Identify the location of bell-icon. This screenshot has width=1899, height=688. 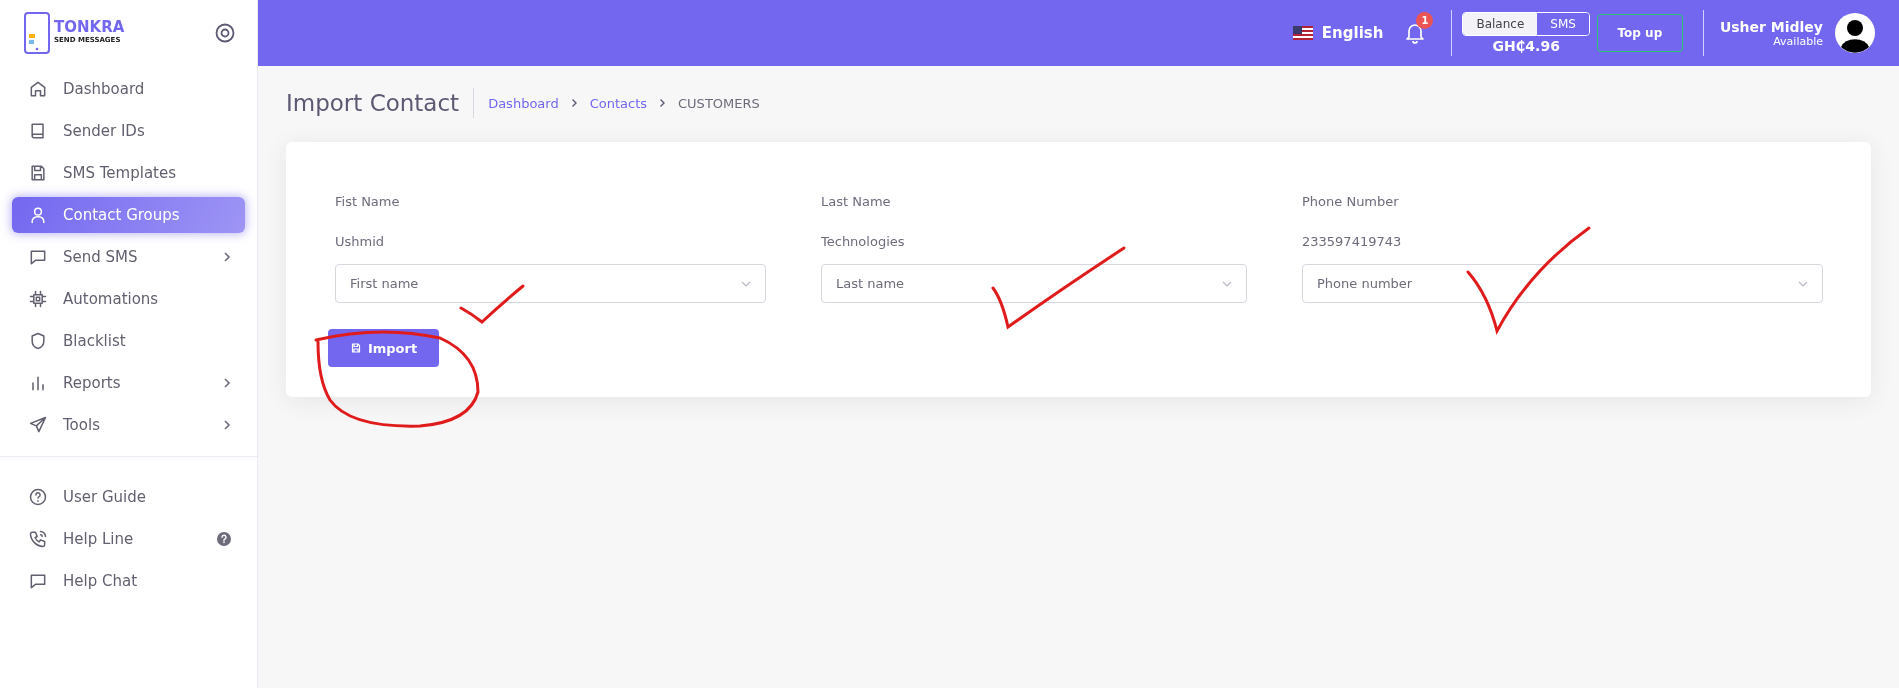
(1415, 33).